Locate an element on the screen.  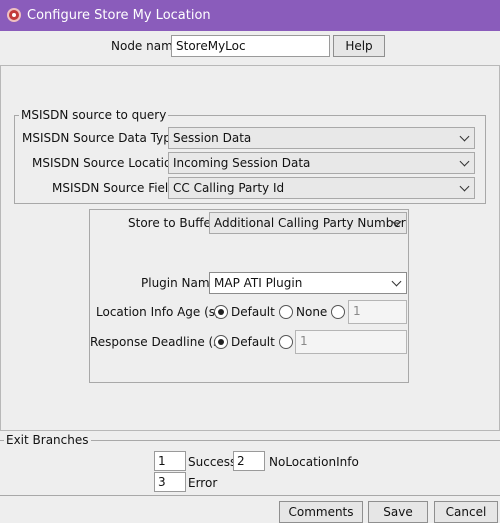
title-bar: Configure Store My Location is located at coordinates (250, 15).